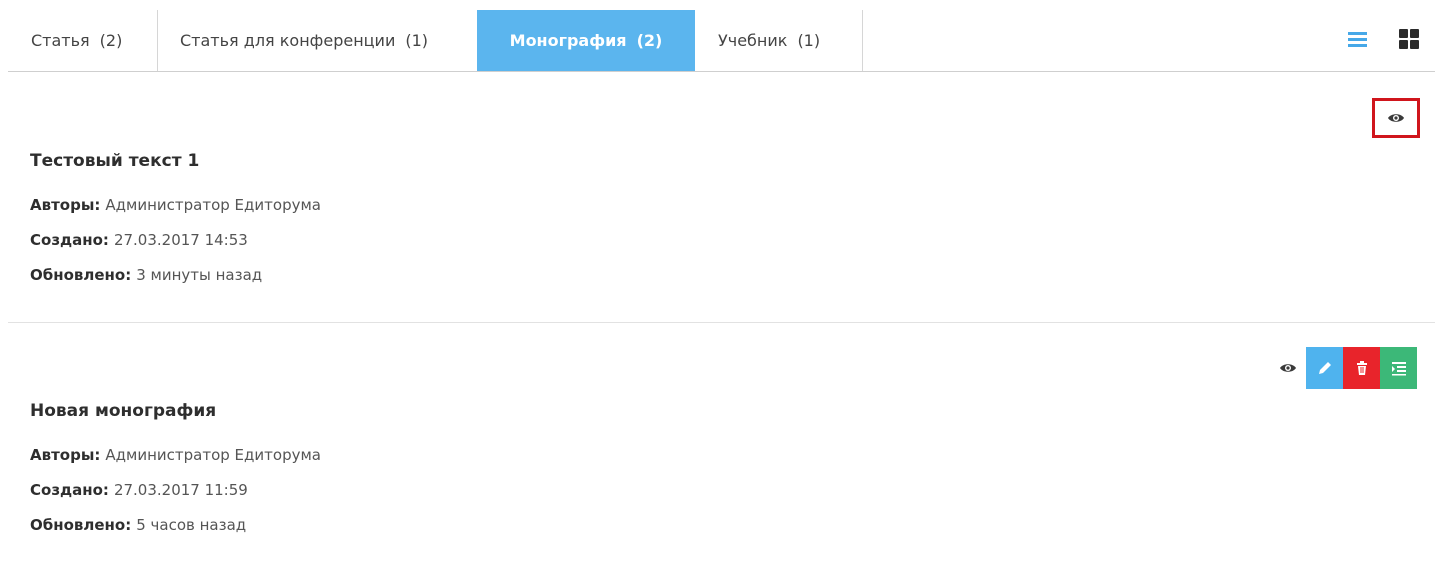 Image resolution: width=1435 pixels, height=568 pixels. I want to click on created-value: 27.03.2017 11:59, so click(180, 490).